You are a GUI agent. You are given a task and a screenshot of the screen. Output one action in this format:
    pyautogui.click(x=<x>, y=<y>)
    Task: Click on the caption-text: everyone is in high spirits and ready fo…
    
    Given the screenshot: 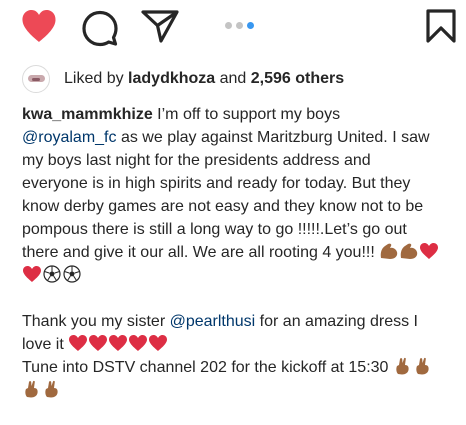 What is the action you would take?
    pyautogui.click(x=216, y=183)
    